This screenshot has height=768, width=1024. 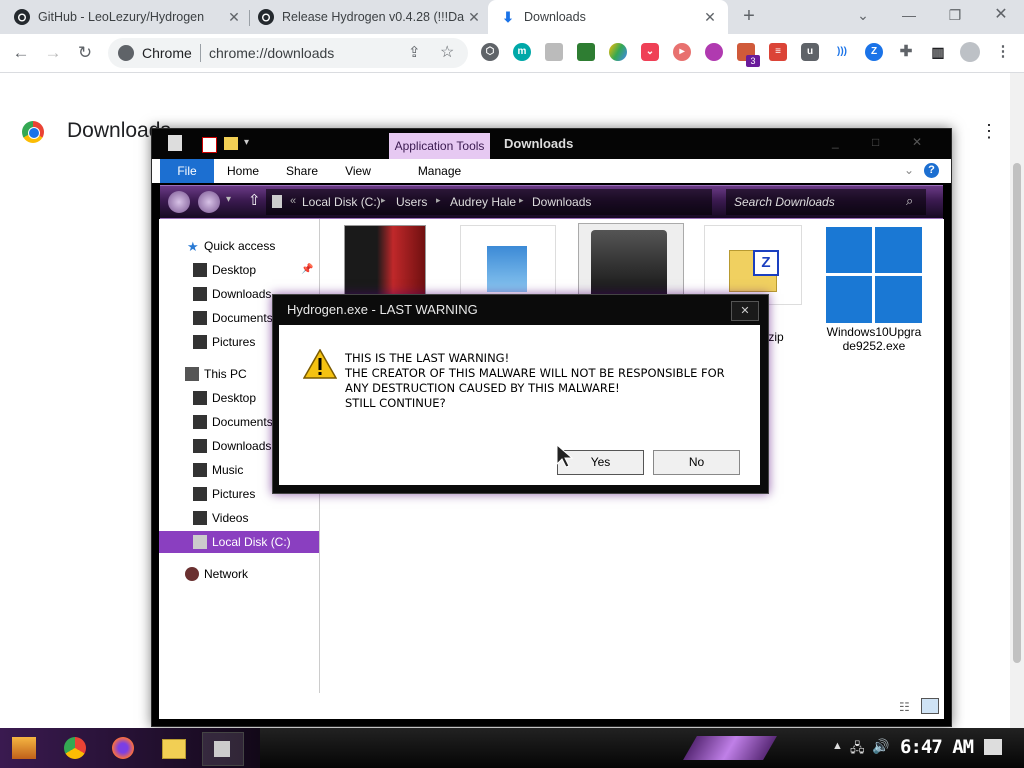 What do you see at coordinates (251, 542) in the screenshot?
I see `nav-label: Local Disk (C:)` at bounding box center [251, 542].